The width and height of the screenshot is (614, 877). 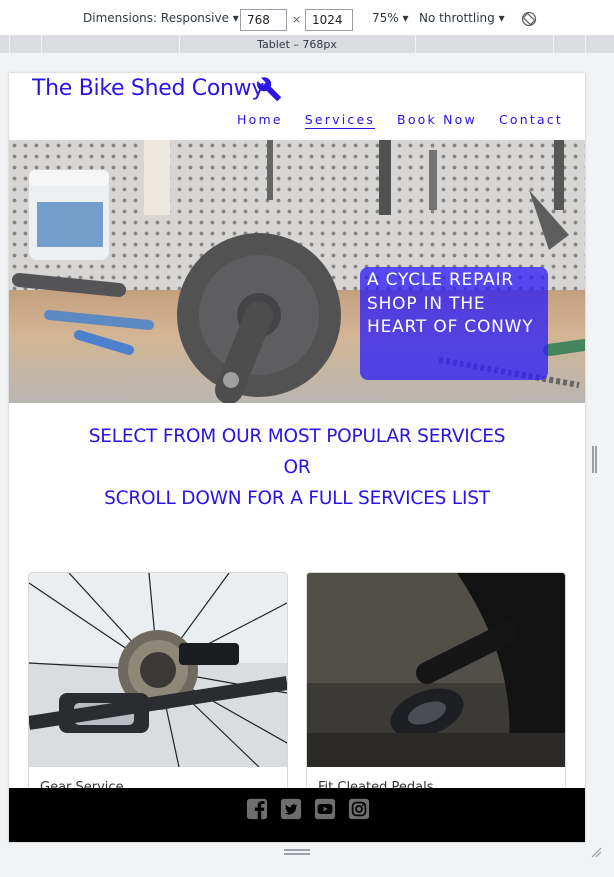 I want to click on instagram-icon, so click(x=359, y=809).